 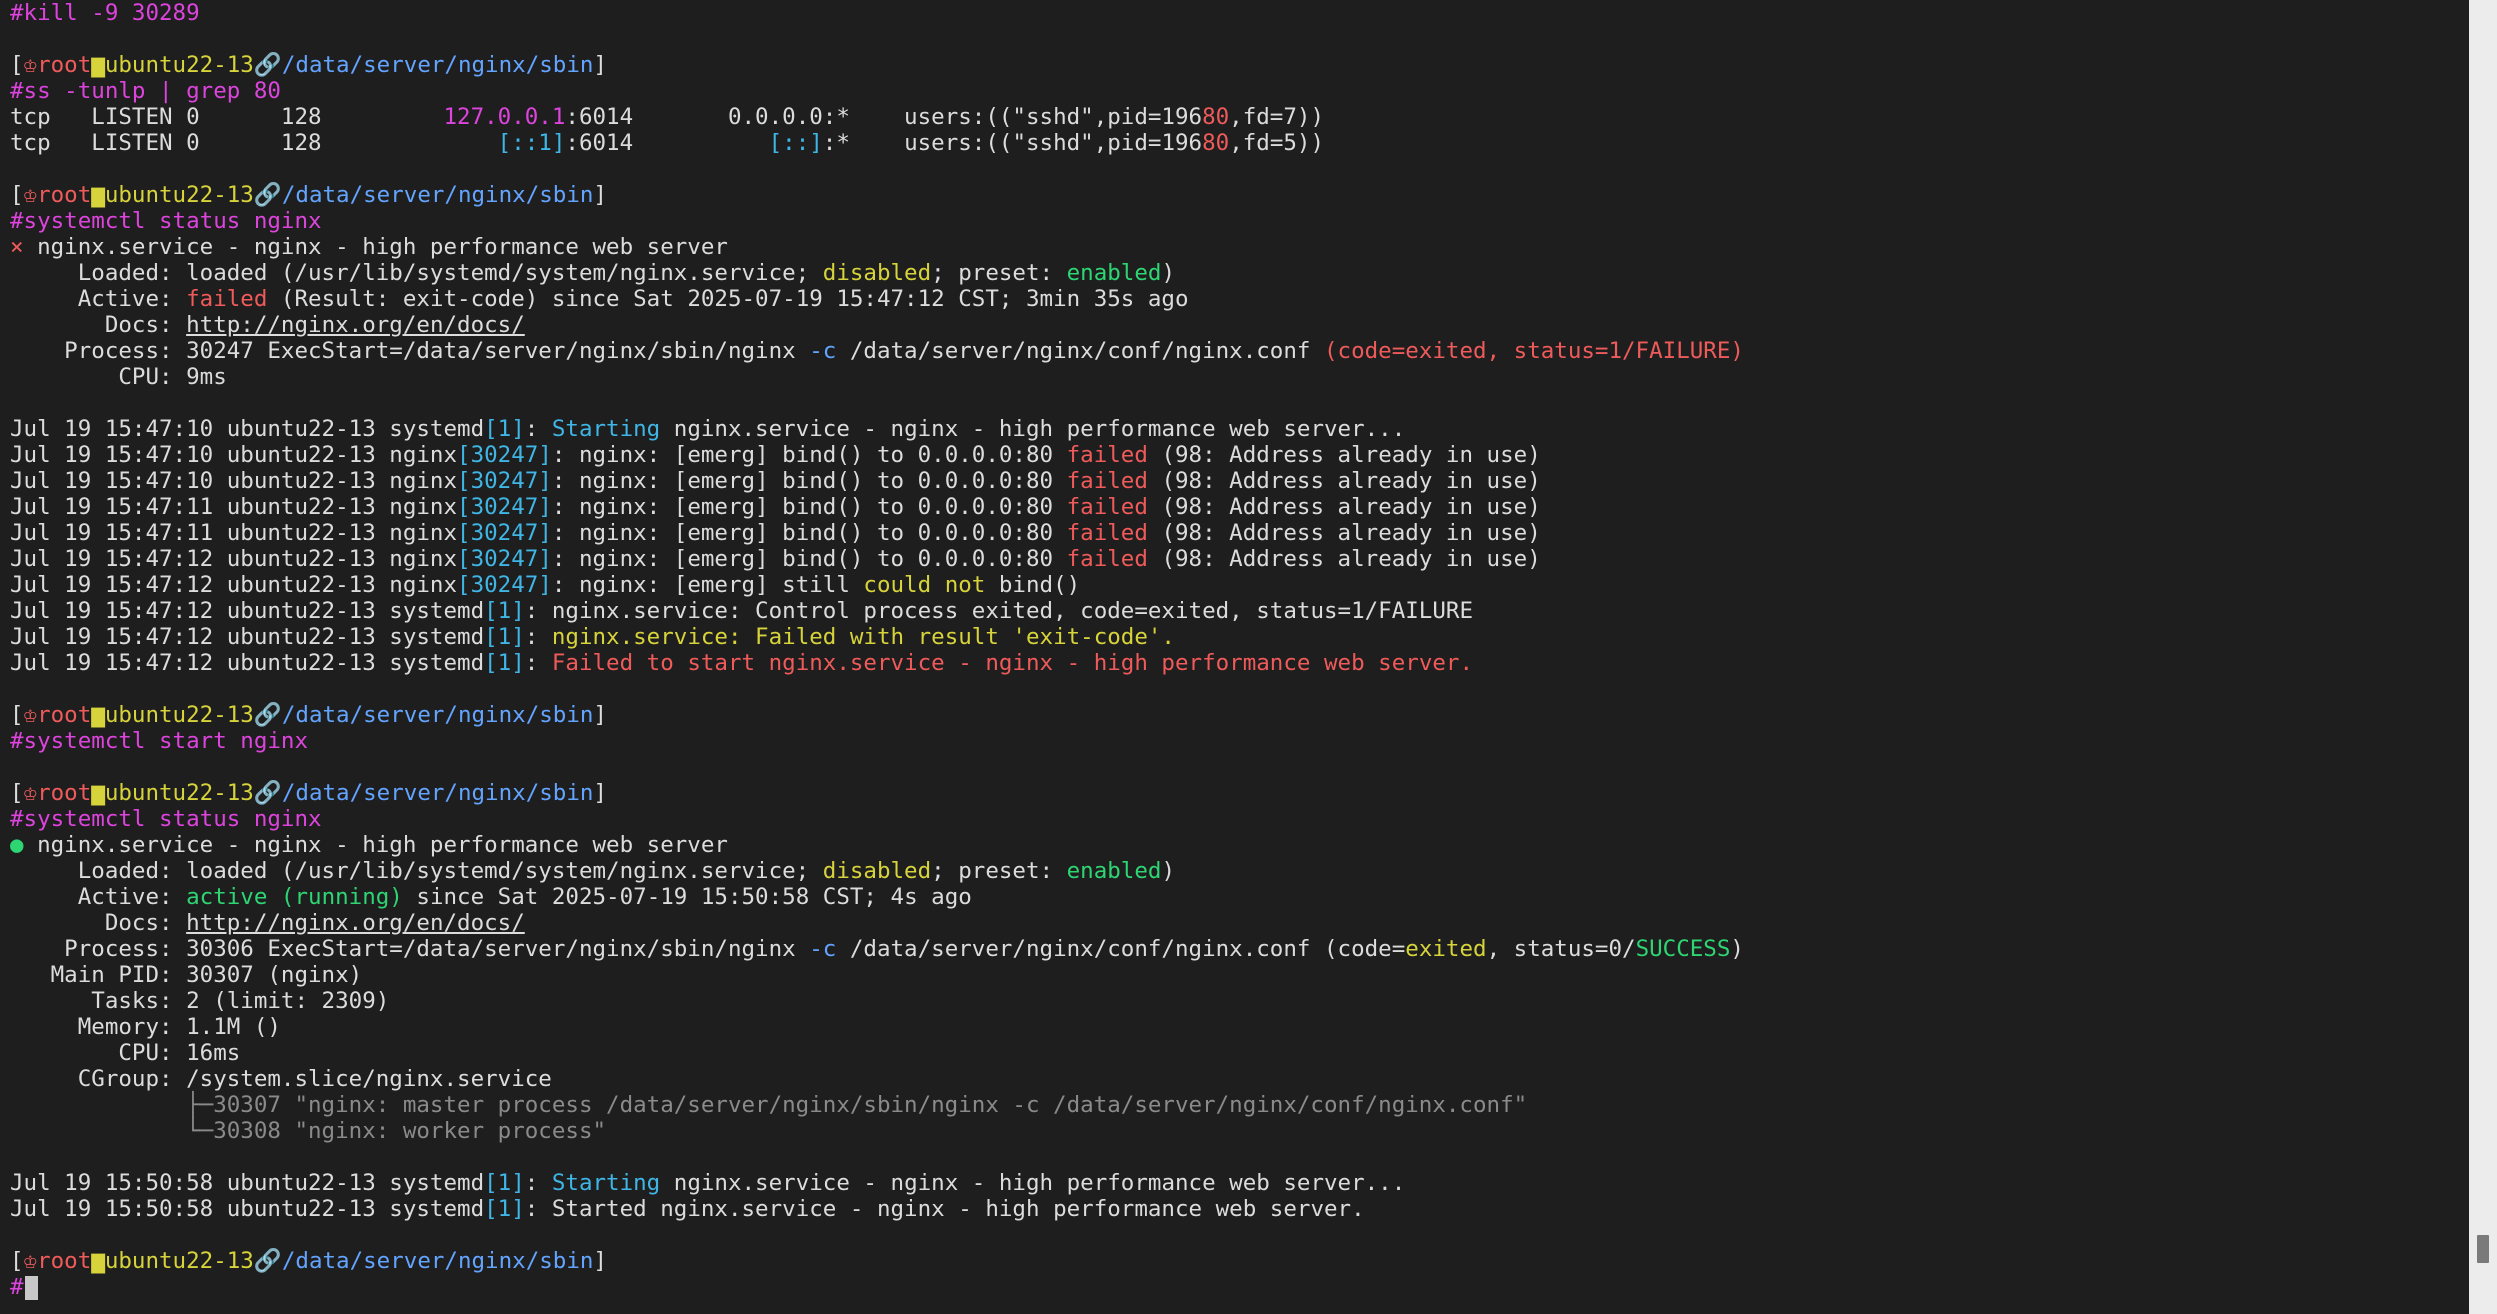 I want to click on terminal-text-segment: :* users:(("sshd",pid=196, so click(x=1012, y=143).